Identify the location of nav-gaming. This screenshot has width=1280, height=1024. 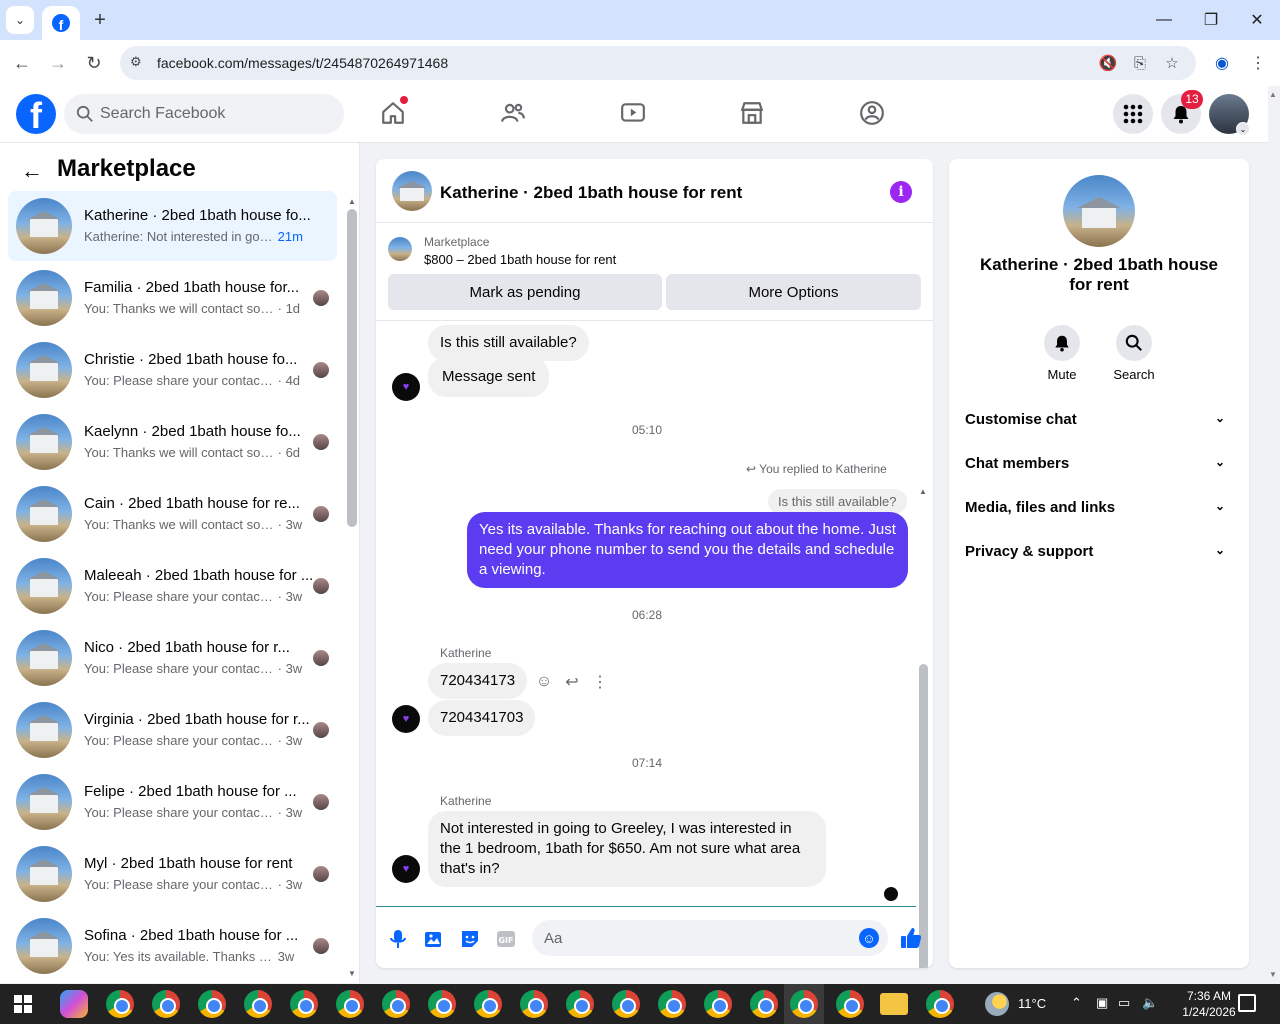
(872, 113).